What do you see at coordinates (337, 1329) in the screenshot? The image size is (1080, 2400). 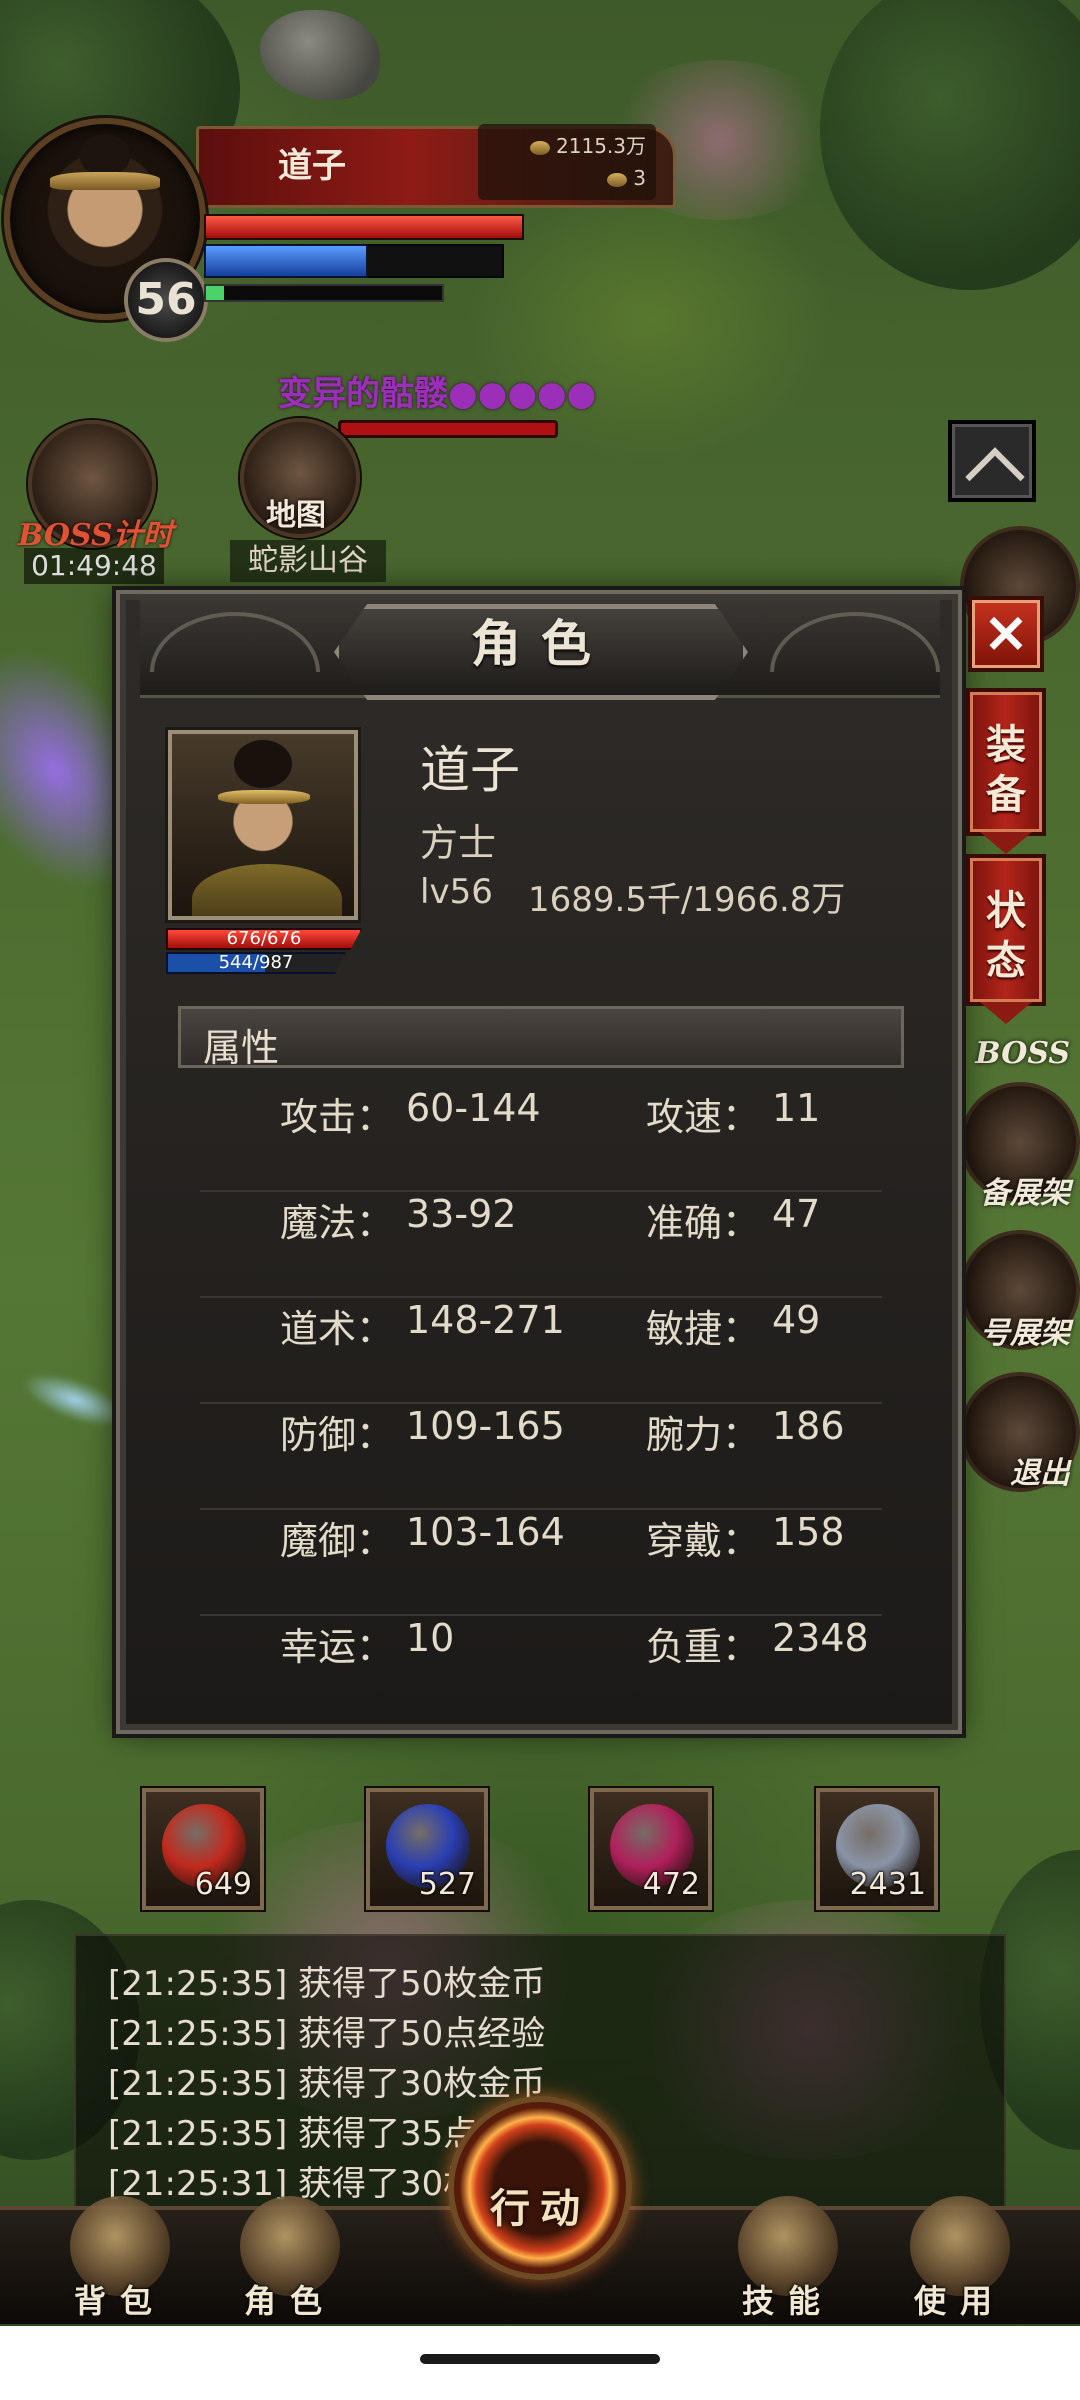 I see `taoism-label: 道术：` at bounding box center [337, 1329].